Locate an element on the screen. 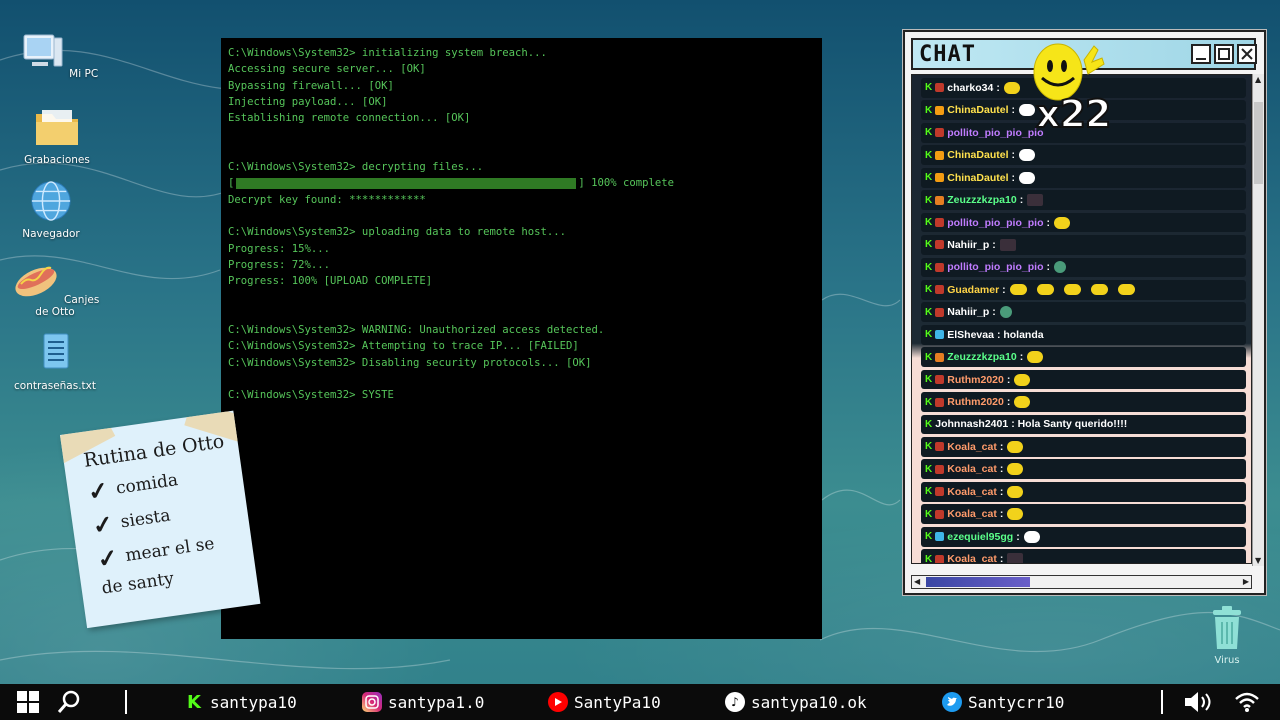 The image size is (1280, 720). desktop-icon-navegador: Navegador is located at coordinates (51, 210).